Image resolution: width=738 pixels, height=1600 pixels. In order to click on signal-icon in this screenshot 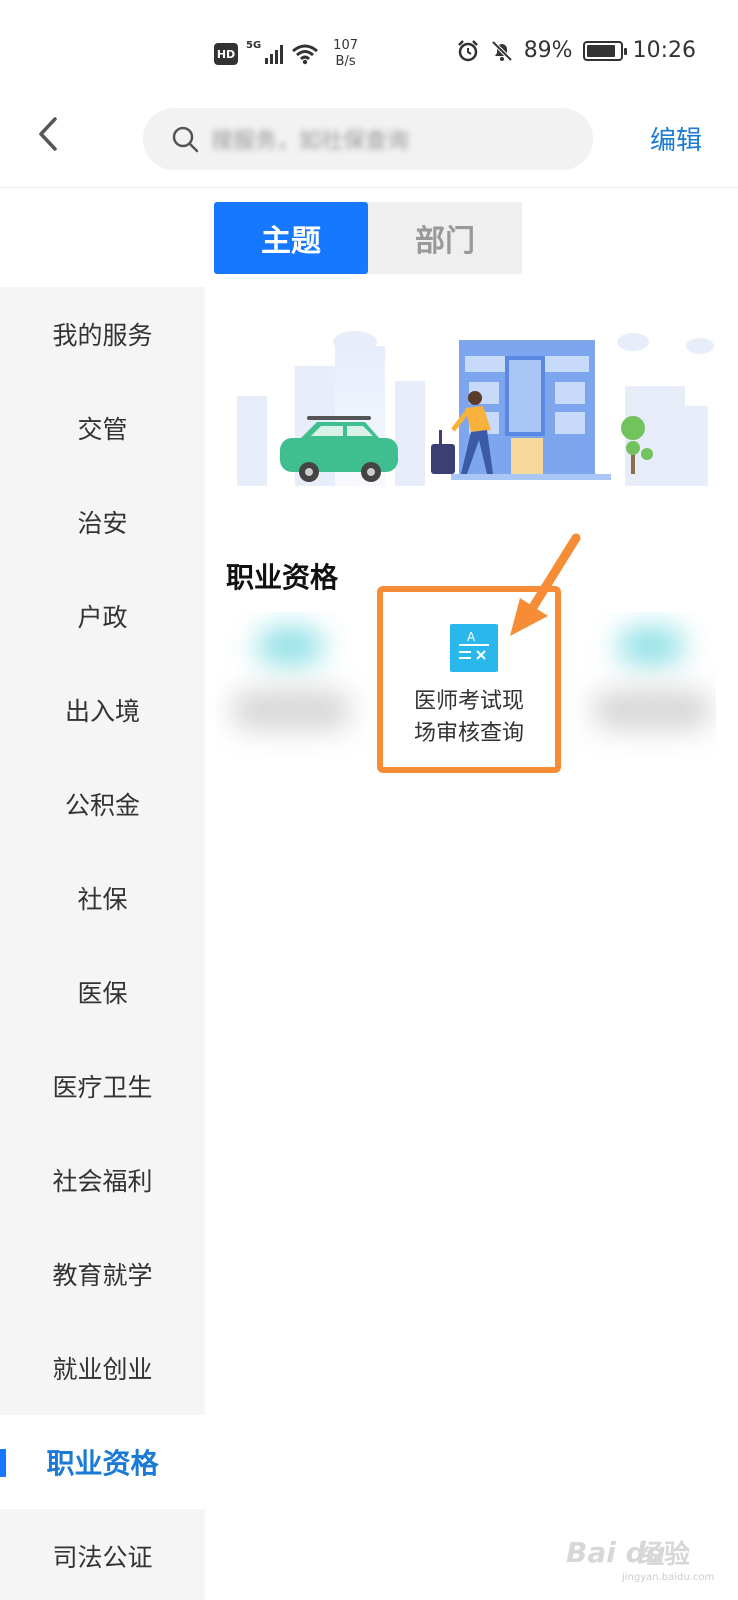, I will do `click(274, 54)`.